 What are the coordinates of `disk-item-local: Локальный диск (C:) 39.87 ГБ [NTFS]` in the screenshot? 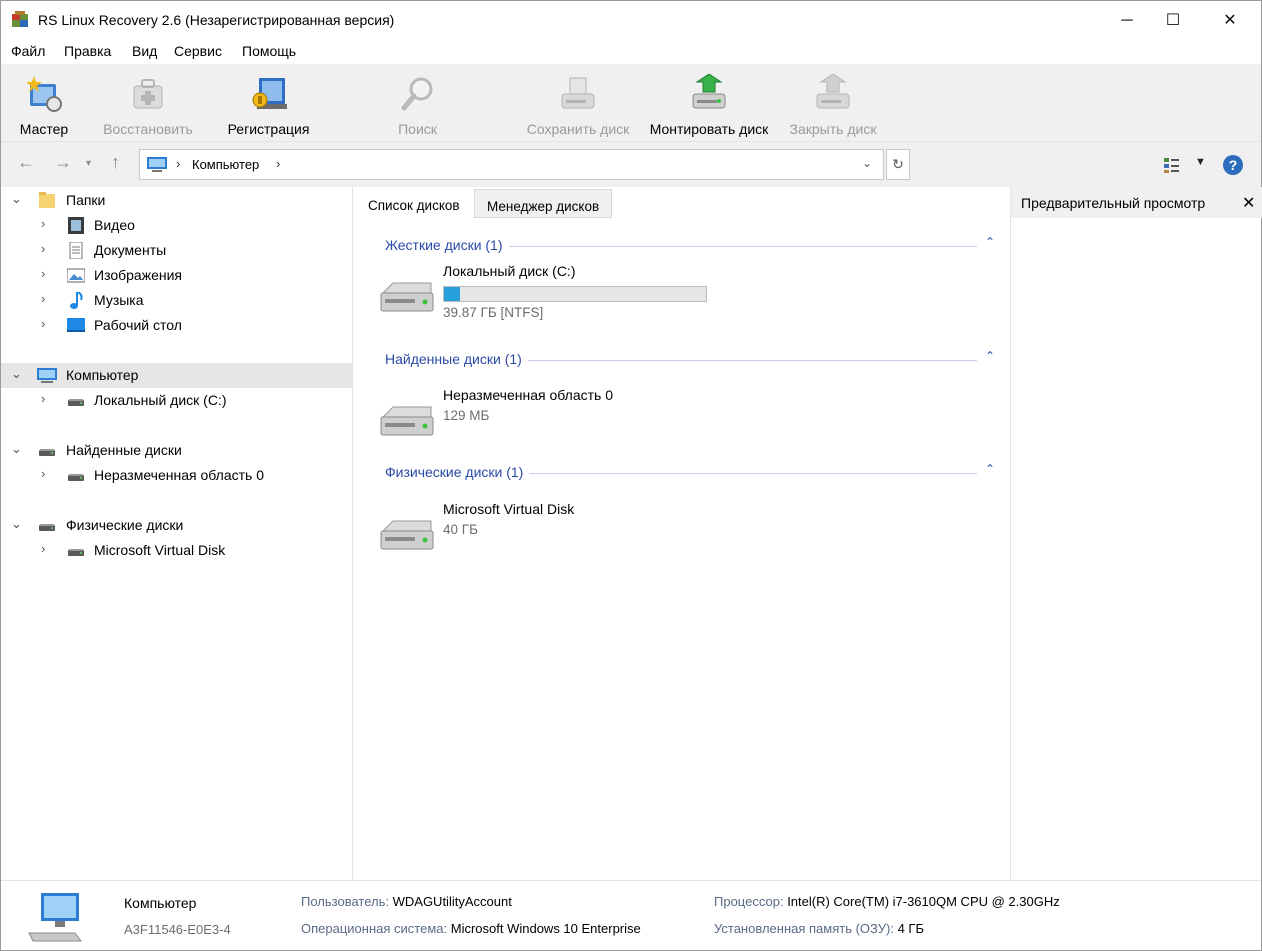 It's located at (679, 293).